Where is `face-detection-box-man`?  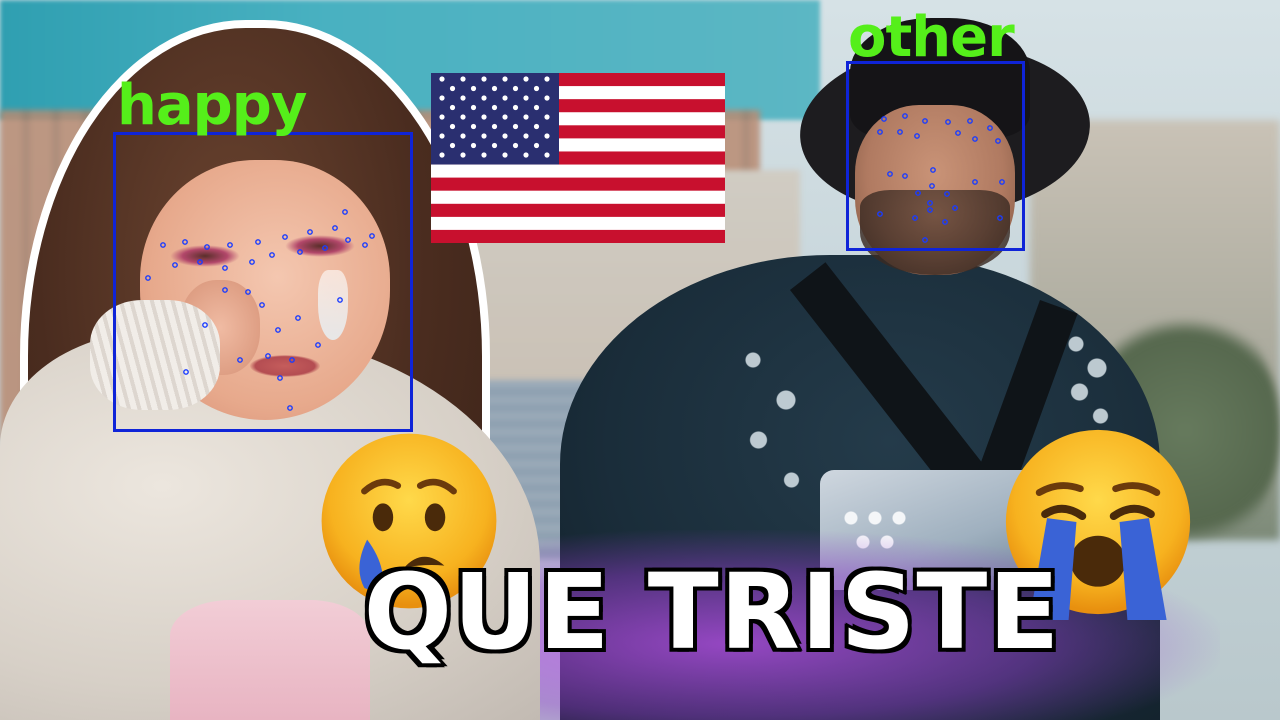 face-detection-box-man is located at coordinates (935, 156).